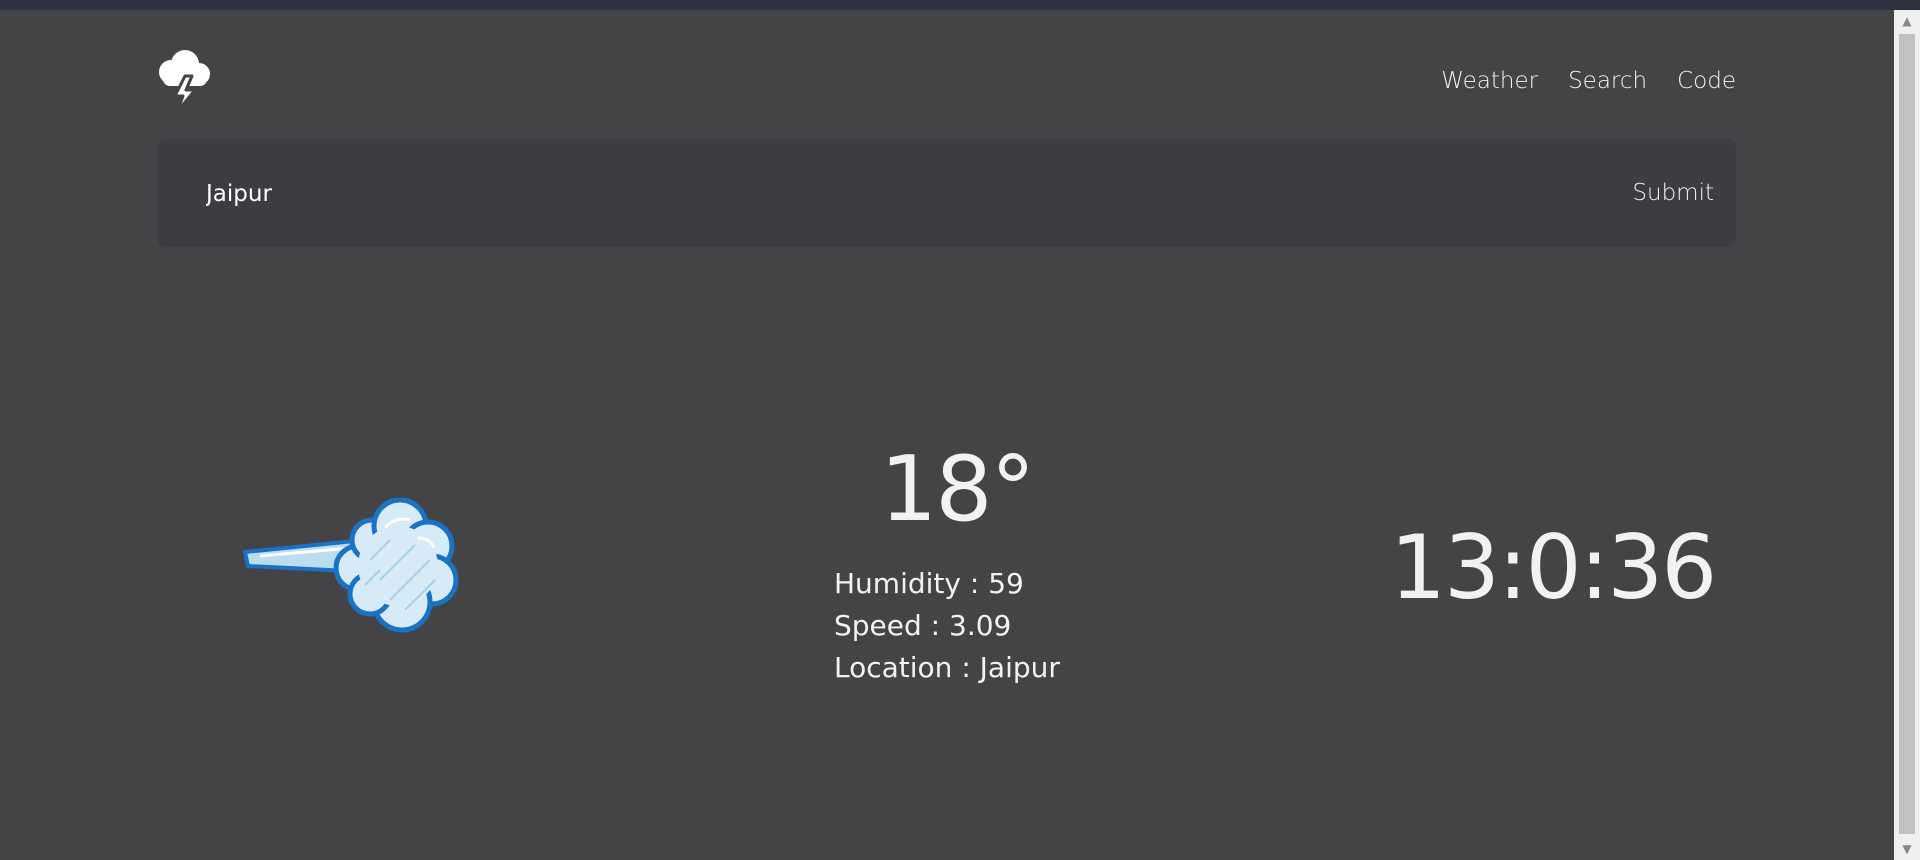 The width and height of the screenshot is (1920, 860). Describe the element at coordinates (185, 79) in the screenshot. I see `storm-cloud-icon` at that location.